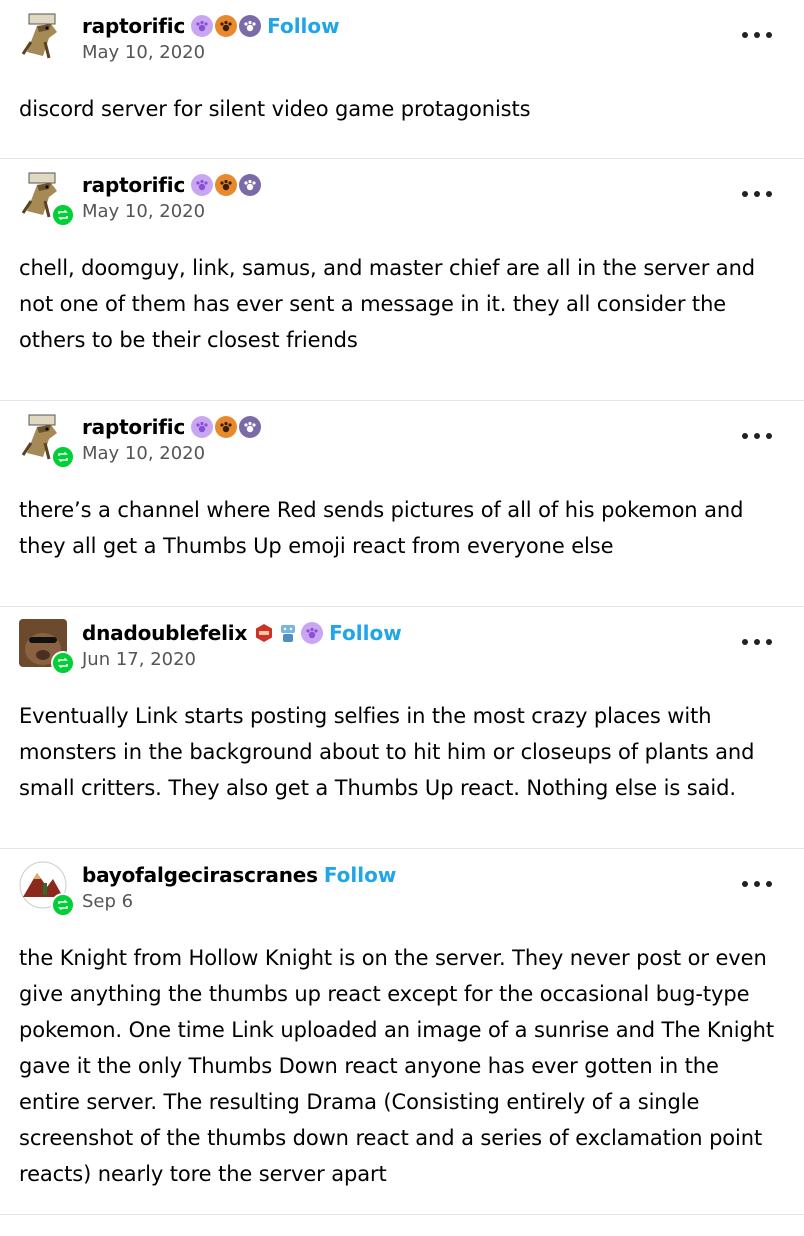 Image resolution: width=804 pixels, height=1236 pixels. I want to click on post-header: dnadoublefelix Follow Jun 17, 2020, so click(402, 643).